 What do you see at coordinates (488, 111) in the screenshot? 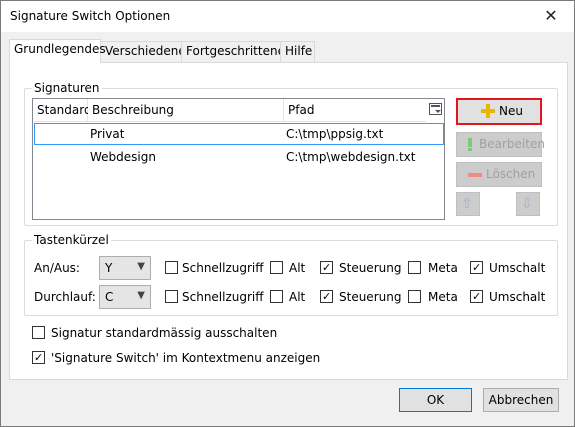
I see `plus-icon` at bounding box center [488, 111].